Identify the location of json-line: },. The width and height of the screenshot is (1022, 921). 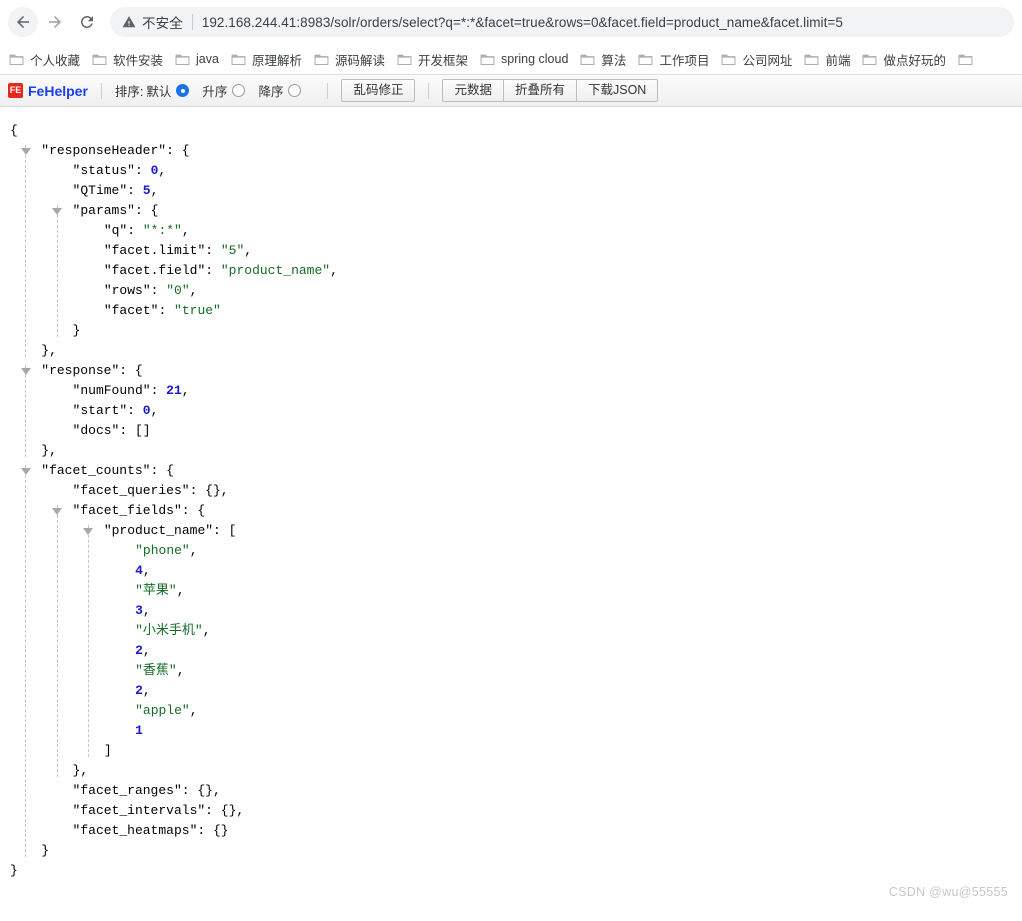
(511, 771).